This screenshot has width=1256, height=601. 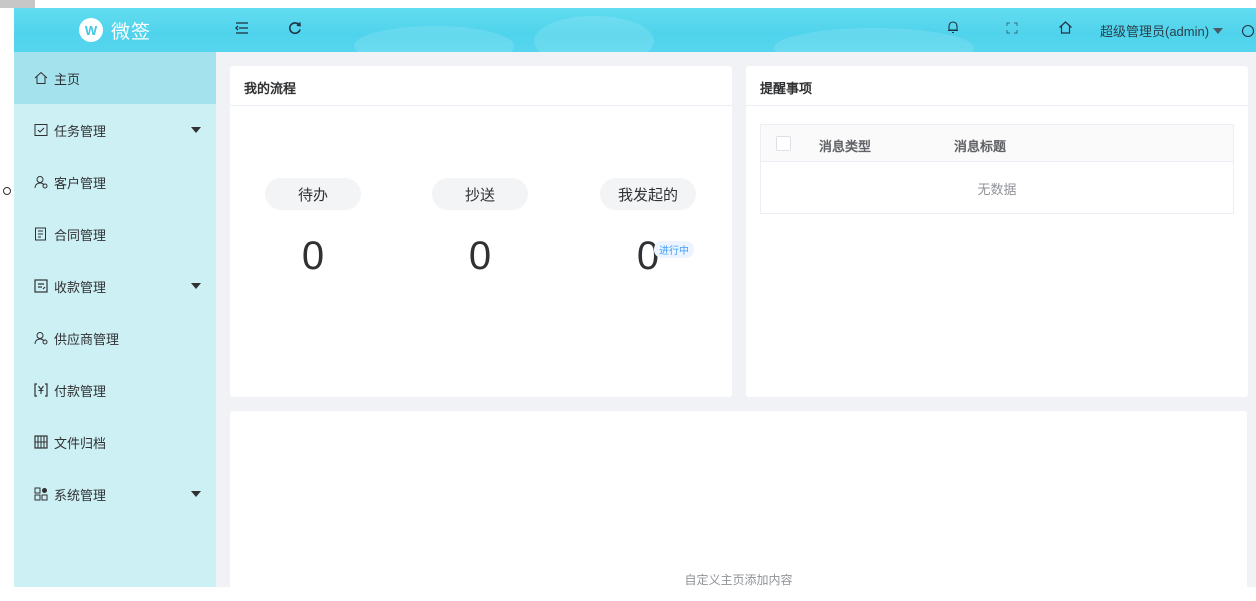 What do you see at coordinates (115, 390) in the screenshot?
I see `sidebar-item-payments: 付款管理` at bounding box center [115, 390].